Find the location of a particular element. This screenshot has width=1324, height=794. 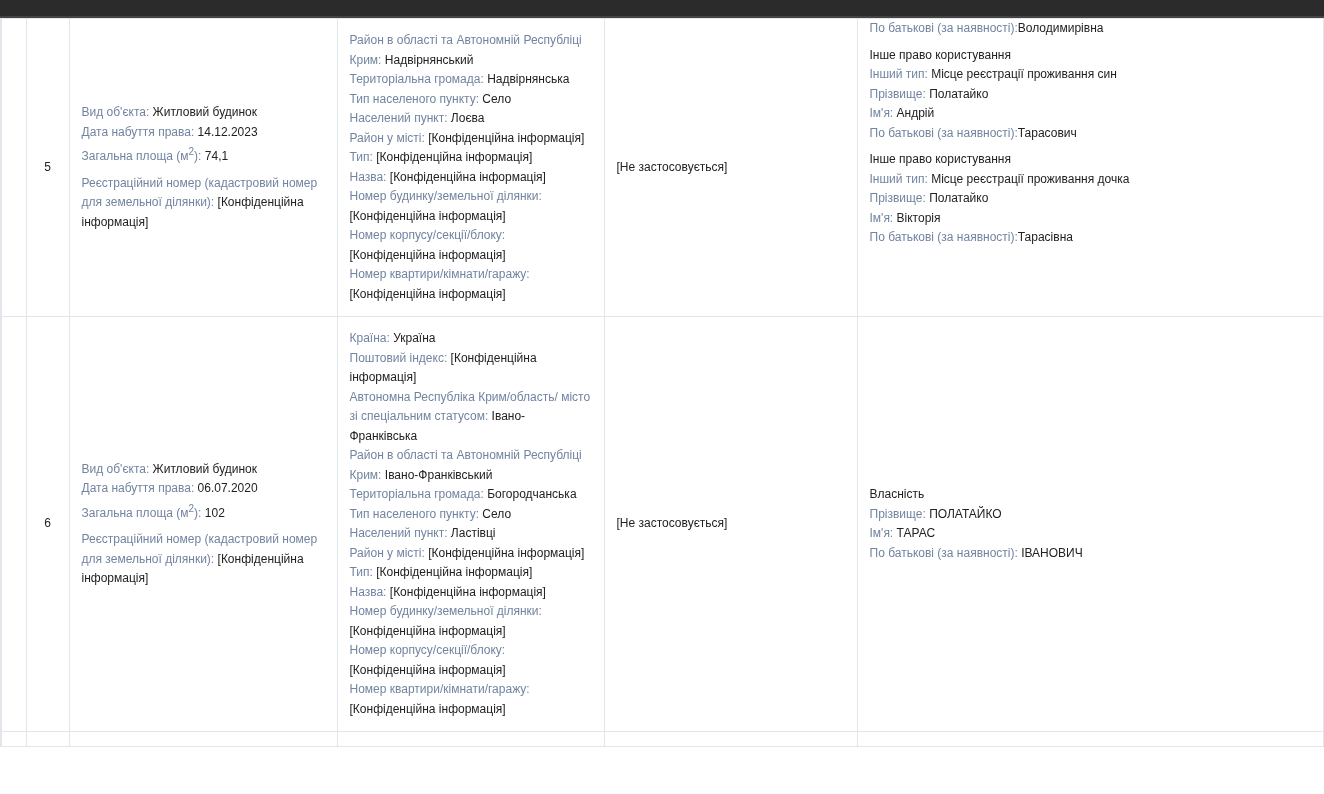

field-text: По батькові (за наявності):Тарасович is located at coordinates (973, 133).